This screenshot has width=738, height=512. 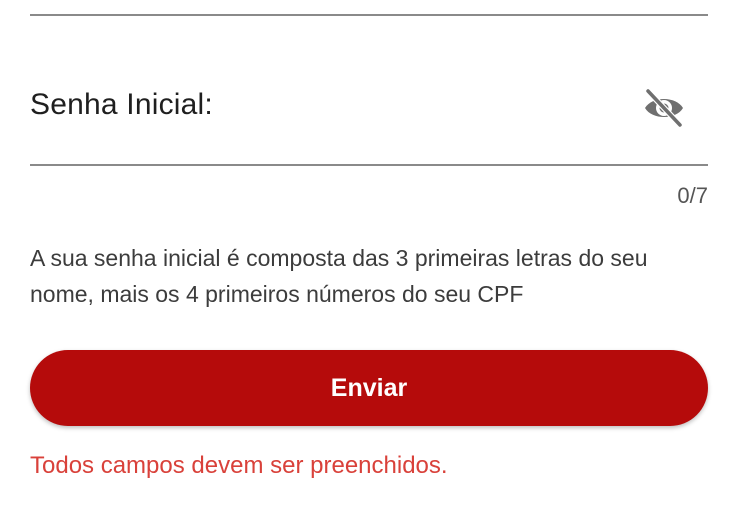 I want to click on submit-button: Enviar, so click(x=369, y=388).